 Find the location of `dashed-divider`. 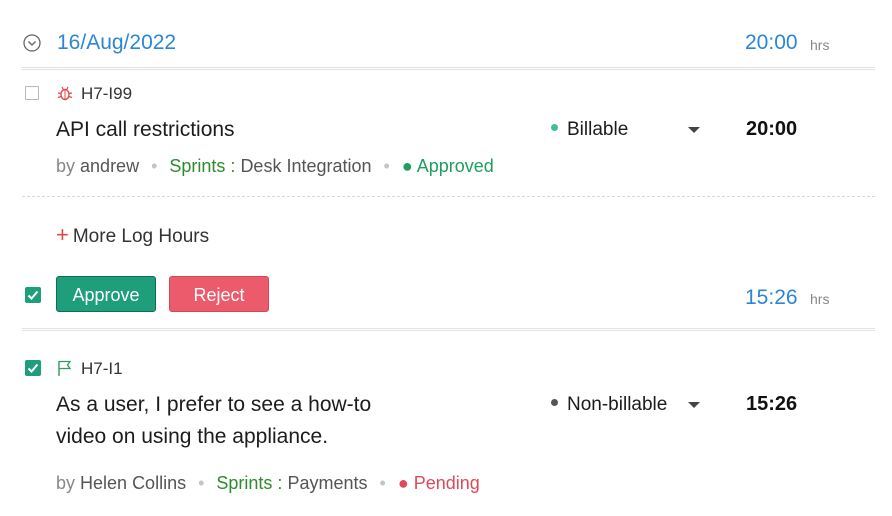

dashed-divider is located at coordinates (448, 196).